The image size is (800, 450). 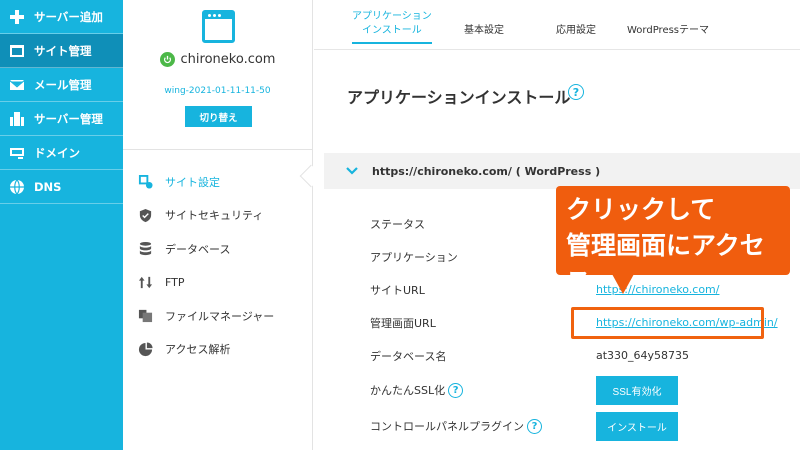 I want to click on menu-item-label: FTP, so click(x=175, y=282).